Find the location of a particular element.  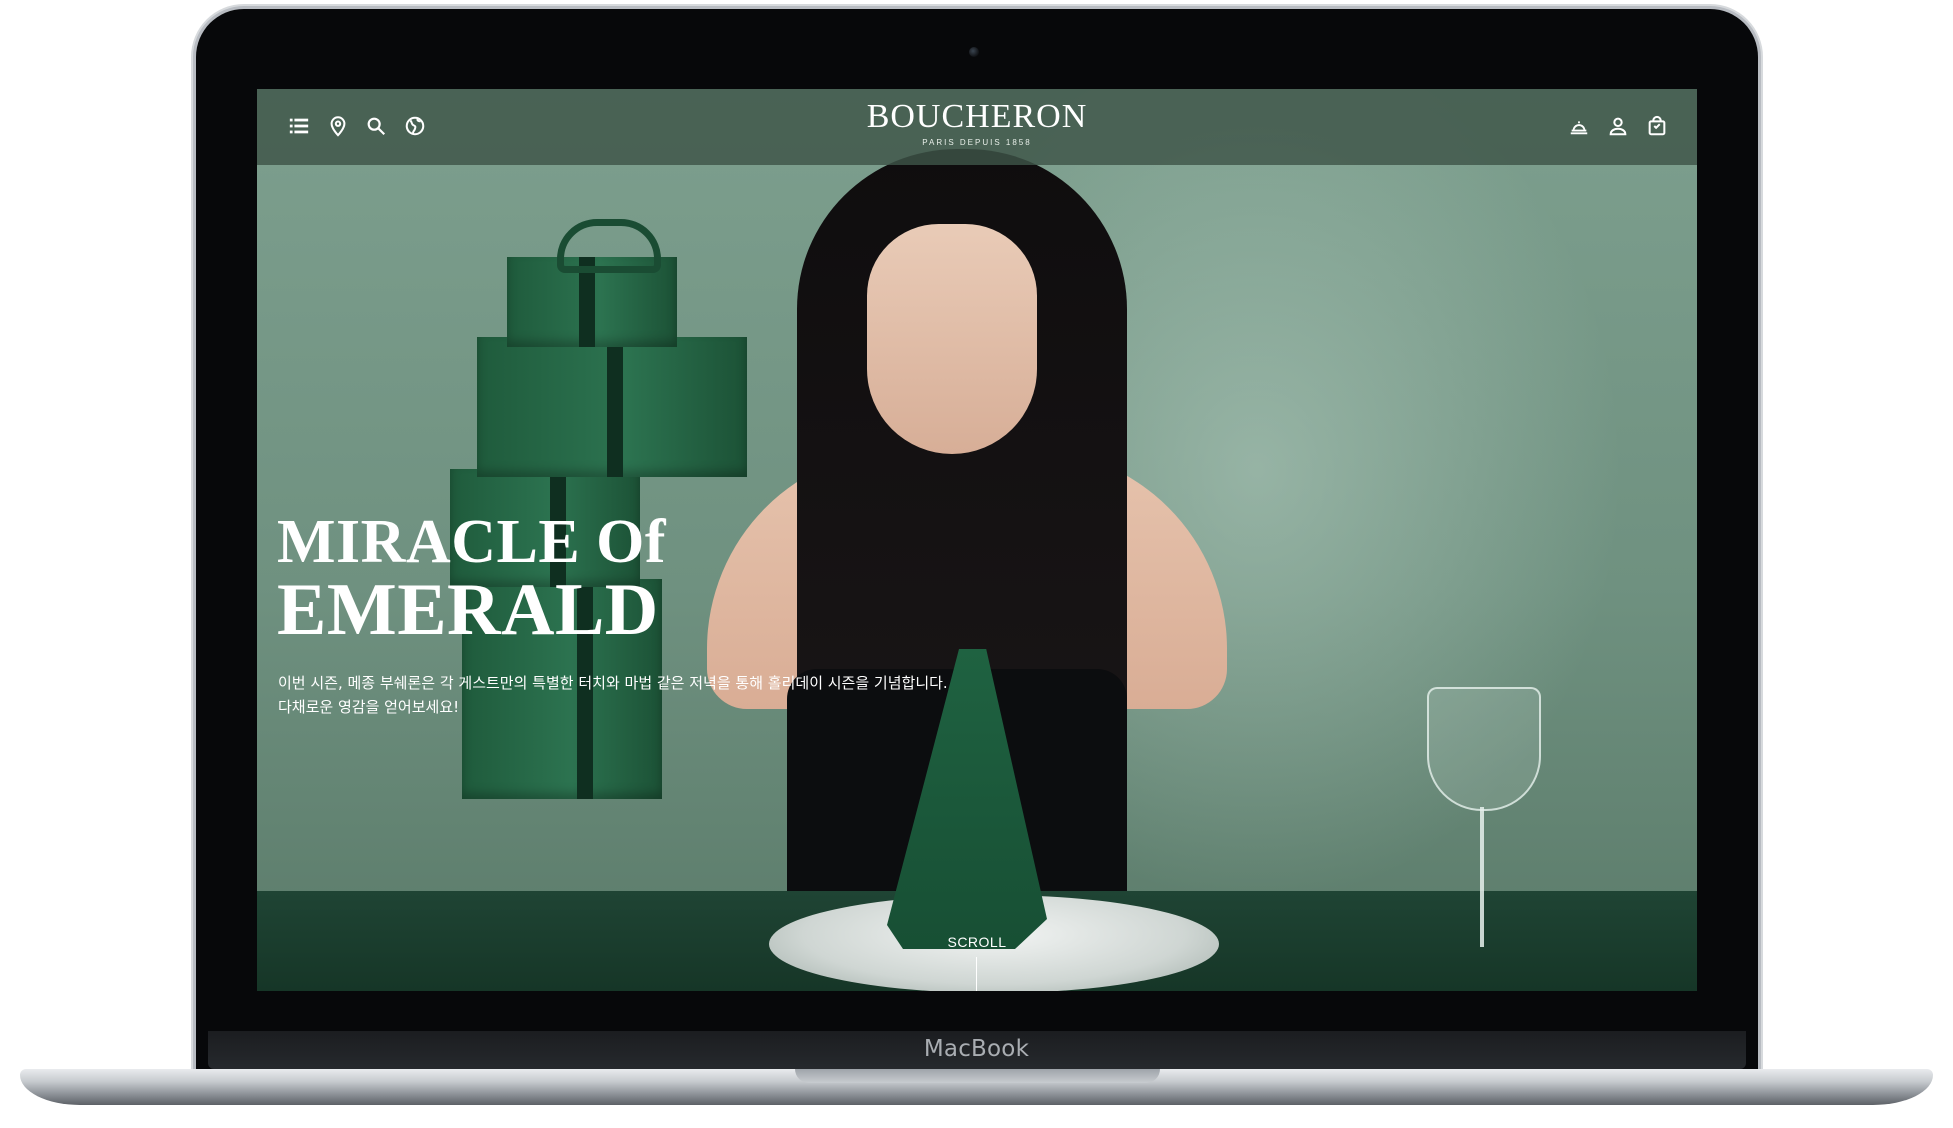

device-brand-label: MacBook is located at coordinates (976, 1049).